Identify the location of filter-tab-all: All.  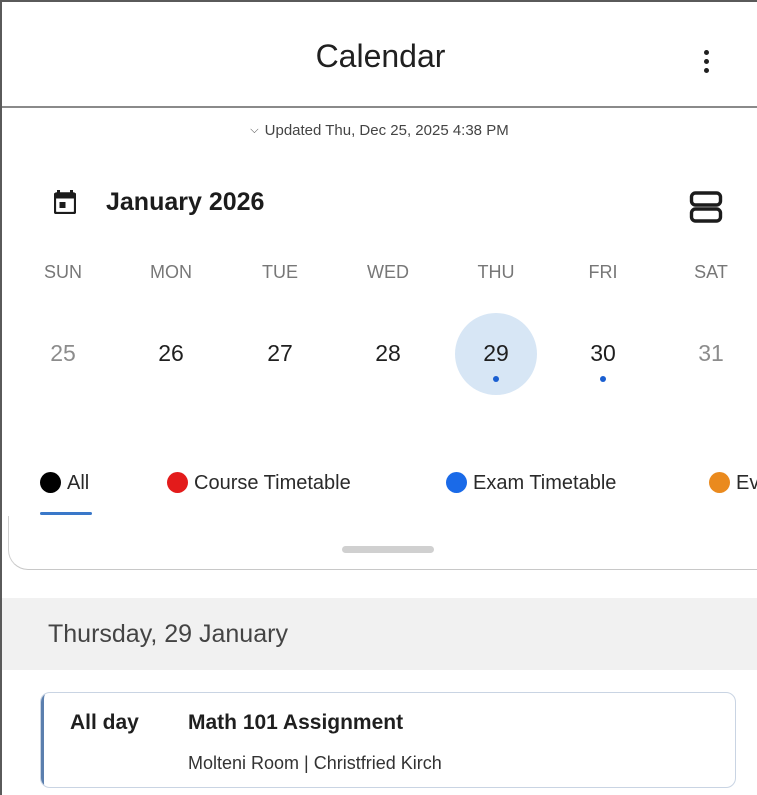
(64, 489).